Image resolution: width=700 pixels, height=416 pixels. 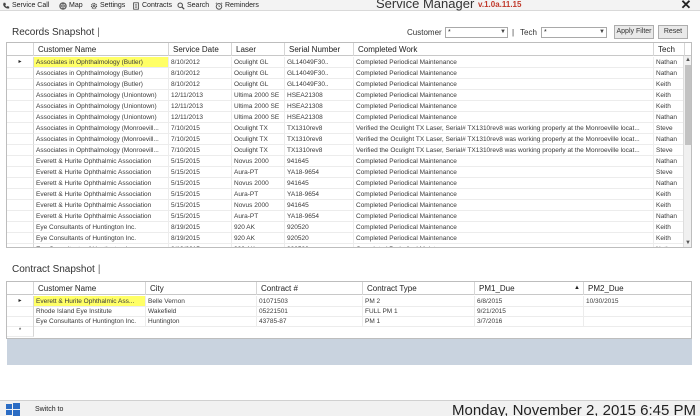 What do you see at coordinates (476, 32) in the screenshot?
I see `customer-filter-select: * ▼` at bounding box center [476, 32].